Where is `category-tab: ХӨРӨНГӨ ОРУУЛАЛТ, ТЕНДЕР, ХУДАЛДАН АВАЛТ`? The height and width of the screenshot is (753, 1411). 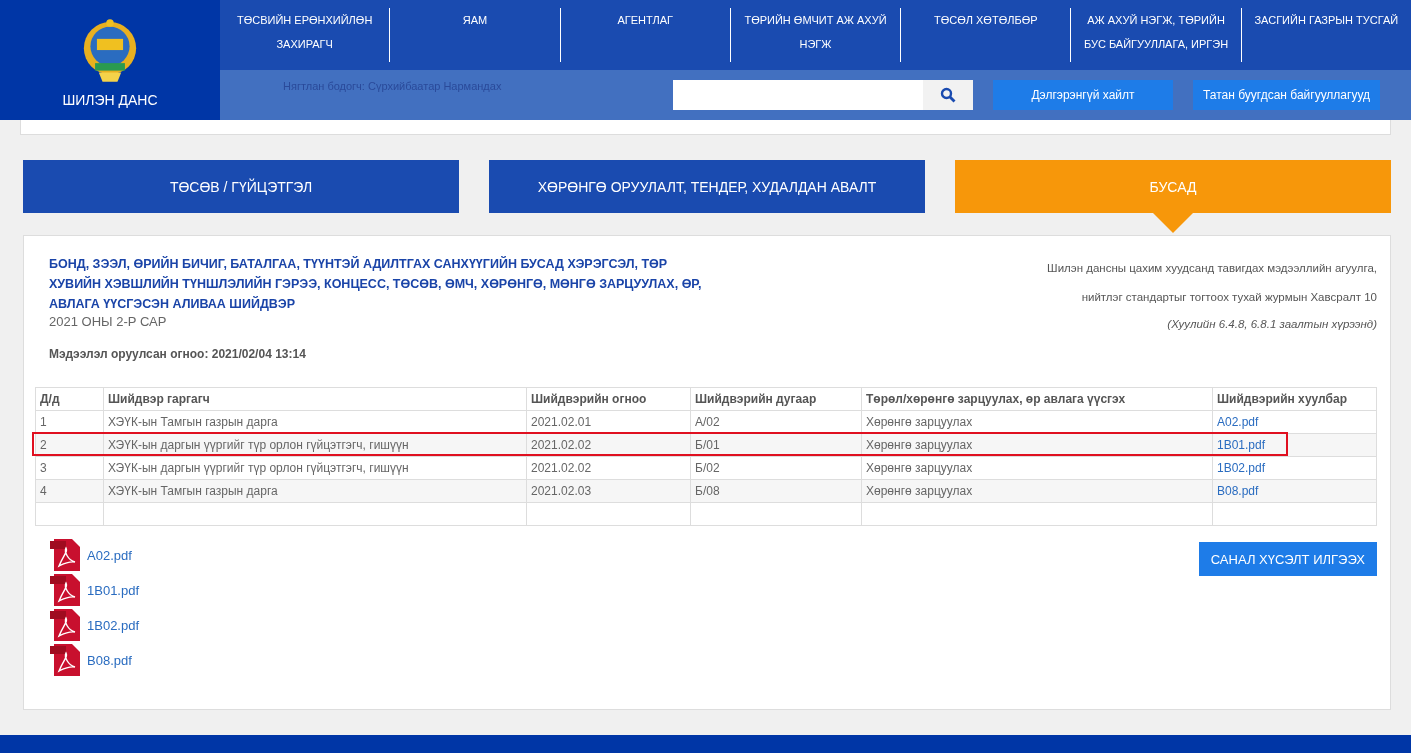 category-tab: ХӨРӨНГӨ ОРУУЛАЛТ, ТЕНДЕР, ХУДАЛДАН АВАЛТ is located at coordinates (707, 186).